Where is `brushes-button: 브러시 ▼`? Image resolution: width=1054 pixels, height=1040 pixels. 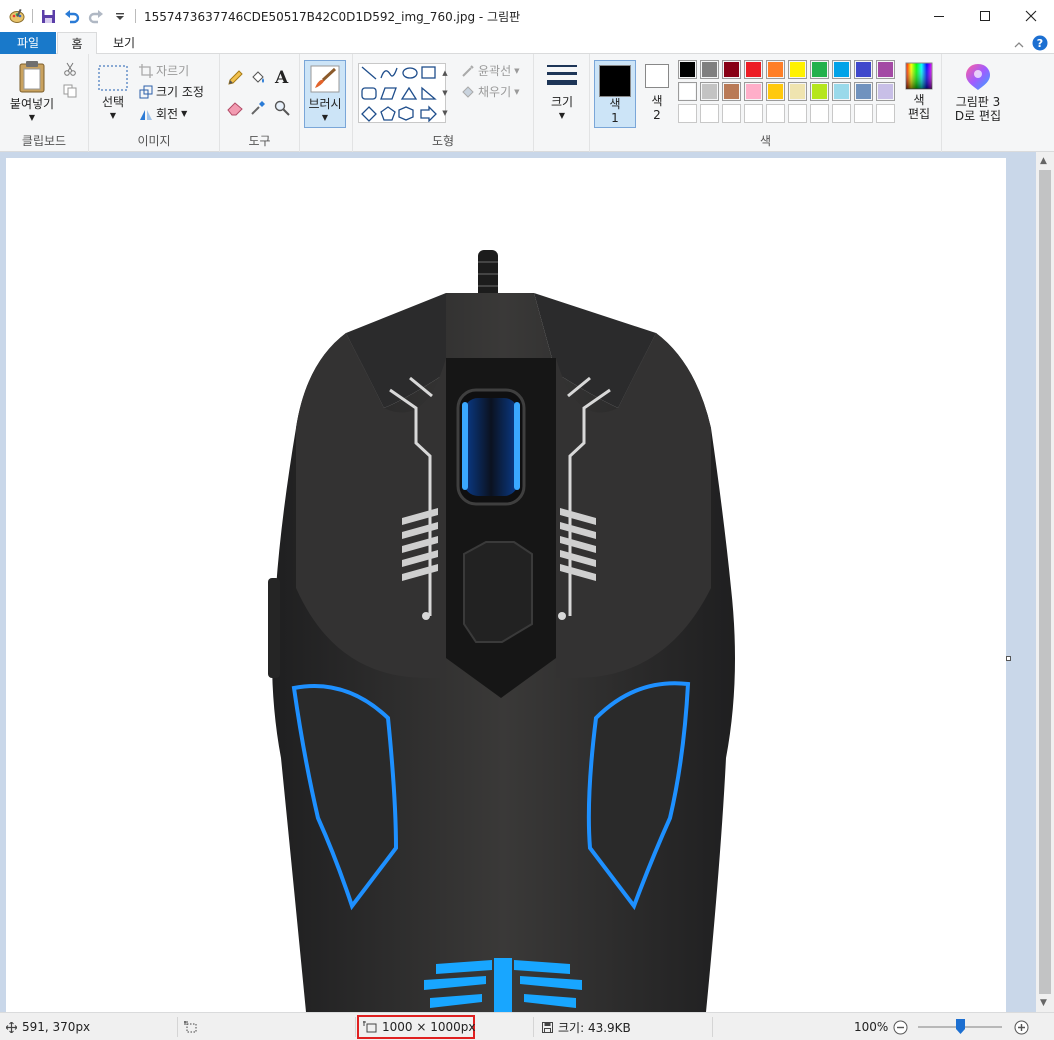 brushes-button: 브러시 ▼ is located at coordinates (325, 94).